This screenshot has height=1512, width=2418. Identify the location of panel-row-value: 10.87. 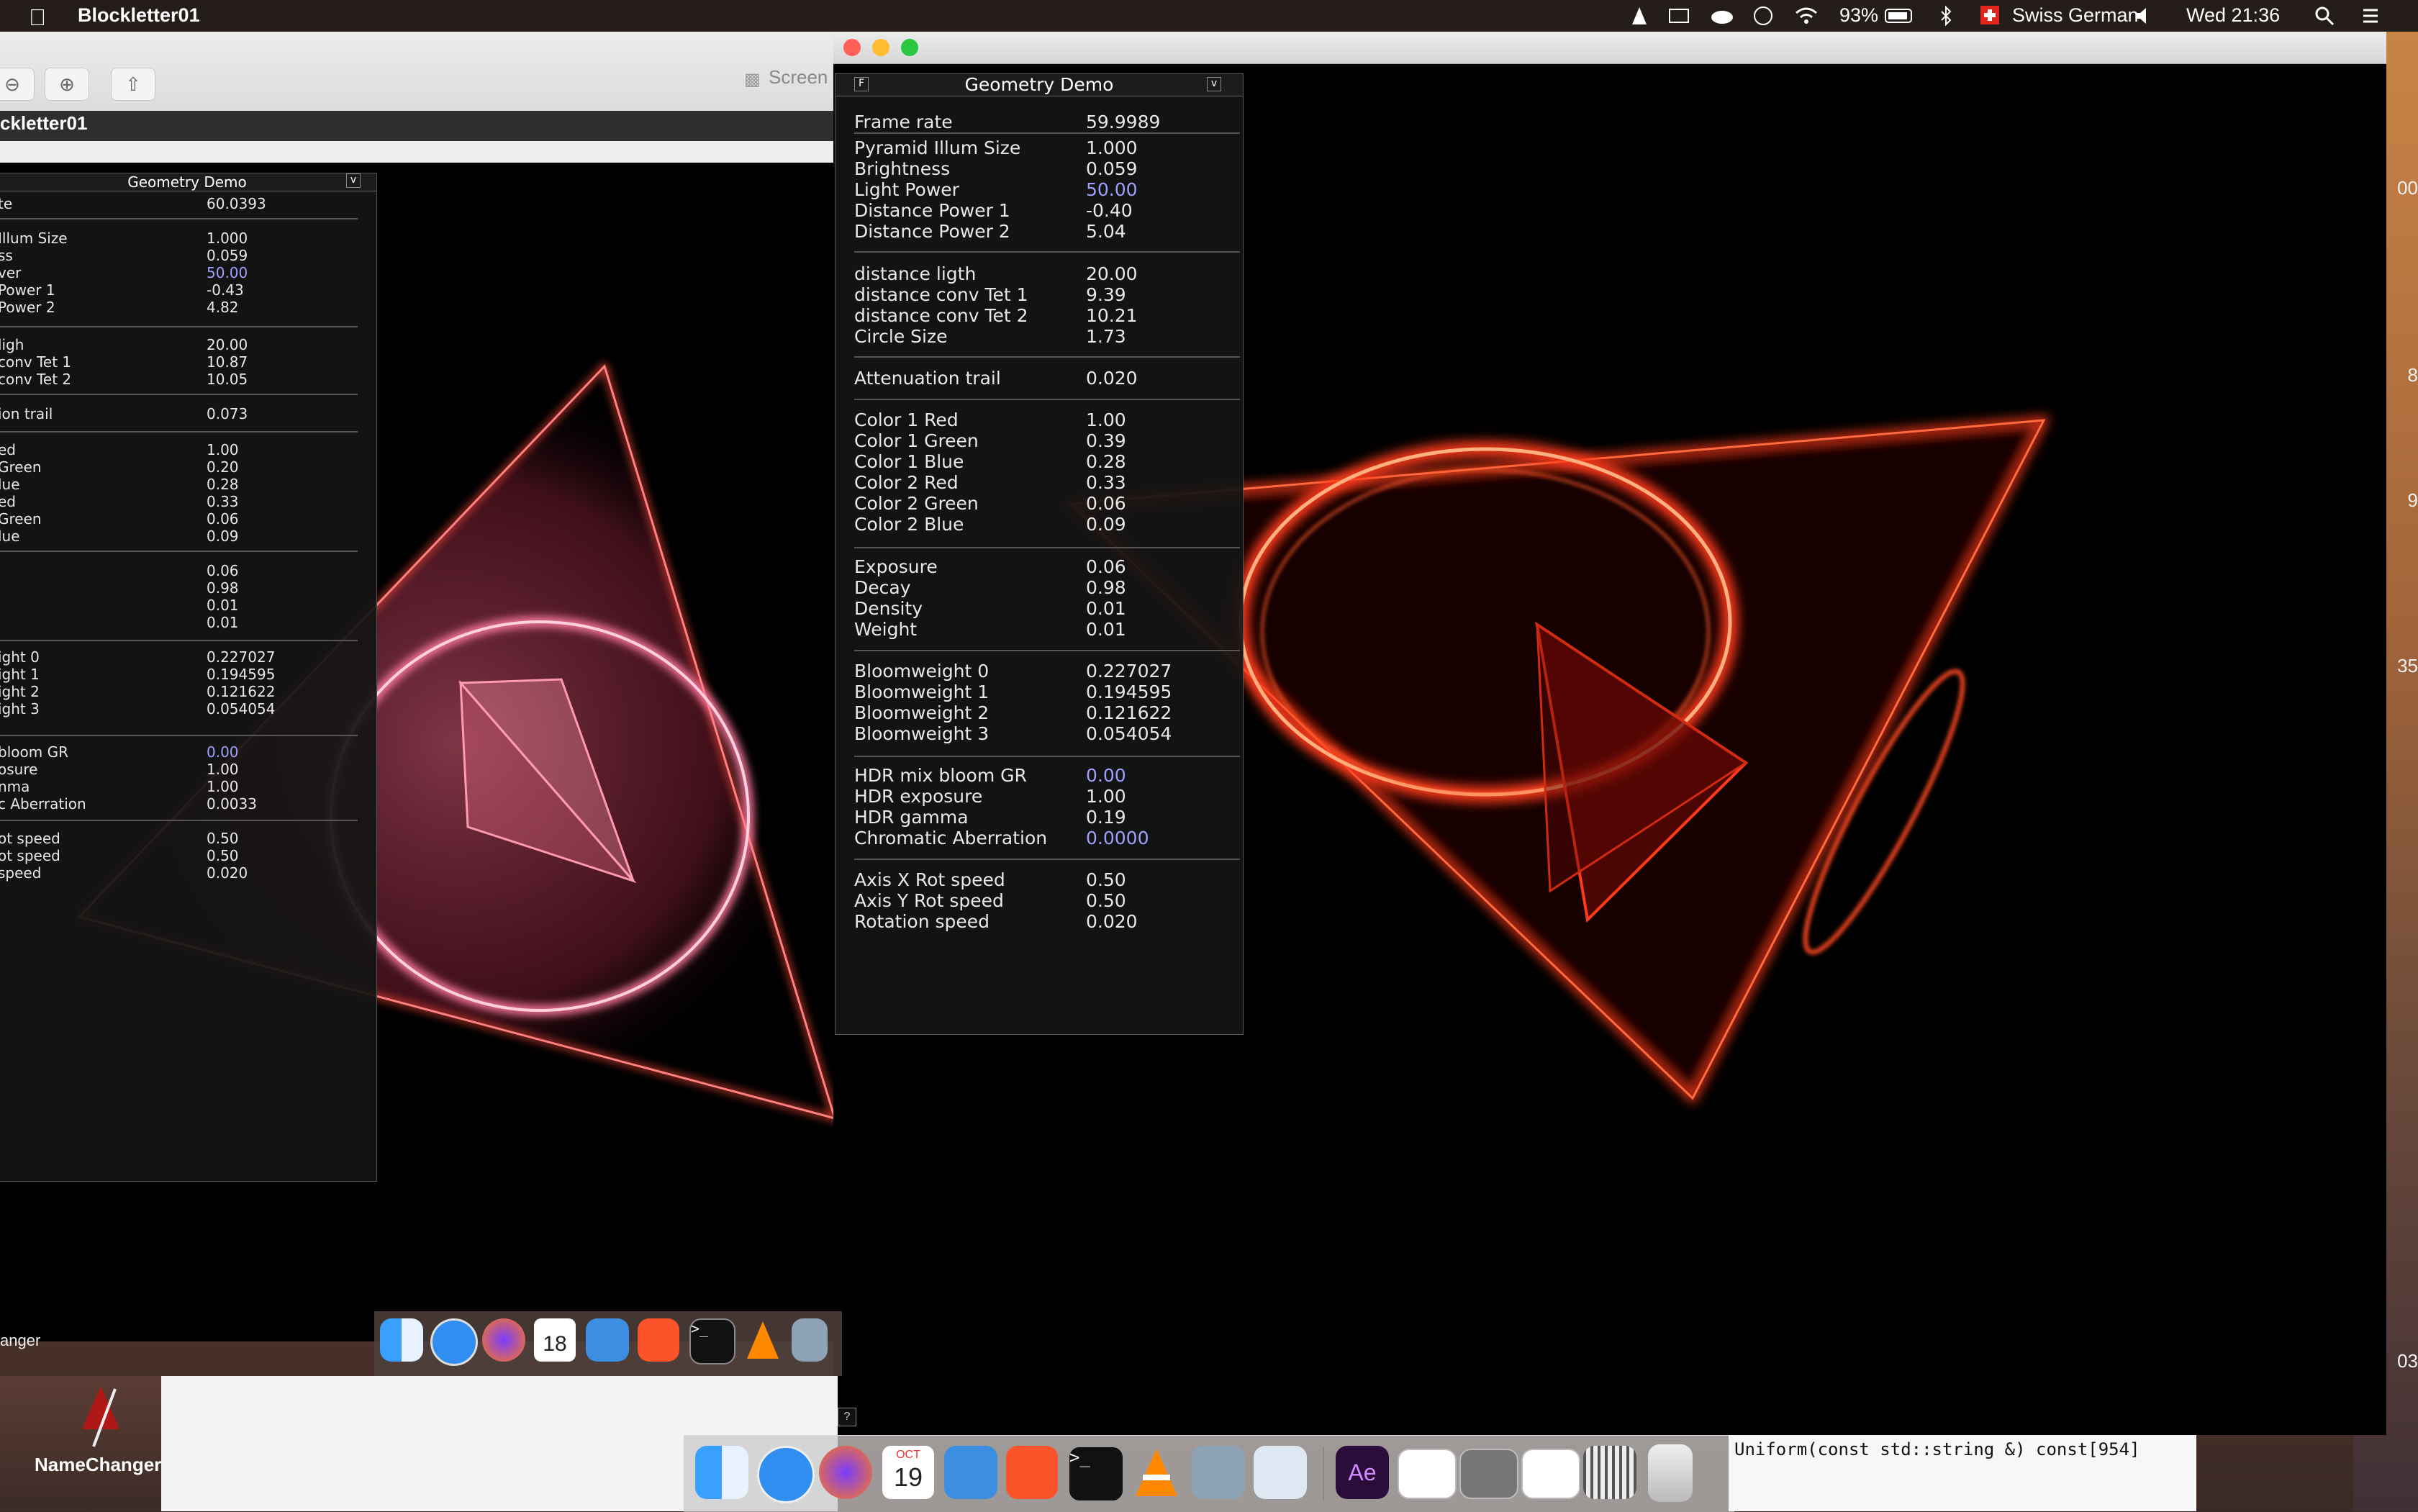
(227, 362).